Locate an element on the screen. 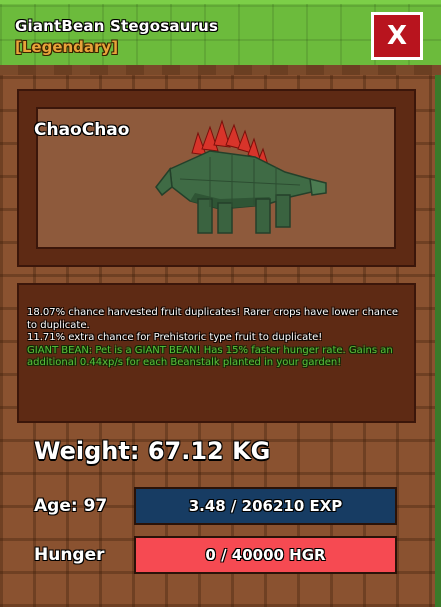 This screenshot has height=607, width=441. hunger-label: Hunger is located at coordinates (69, 555).